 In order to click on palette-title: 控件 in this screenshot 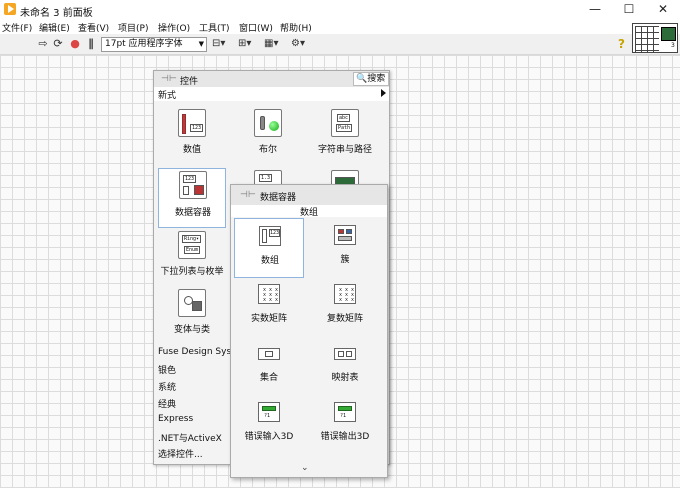, I will do `click(189, 82)`.